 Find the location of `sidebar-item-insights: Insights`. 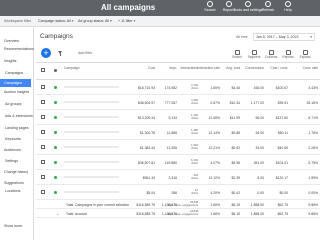

sidebar-item-insights: Insights is located at coordinates (17, 61).